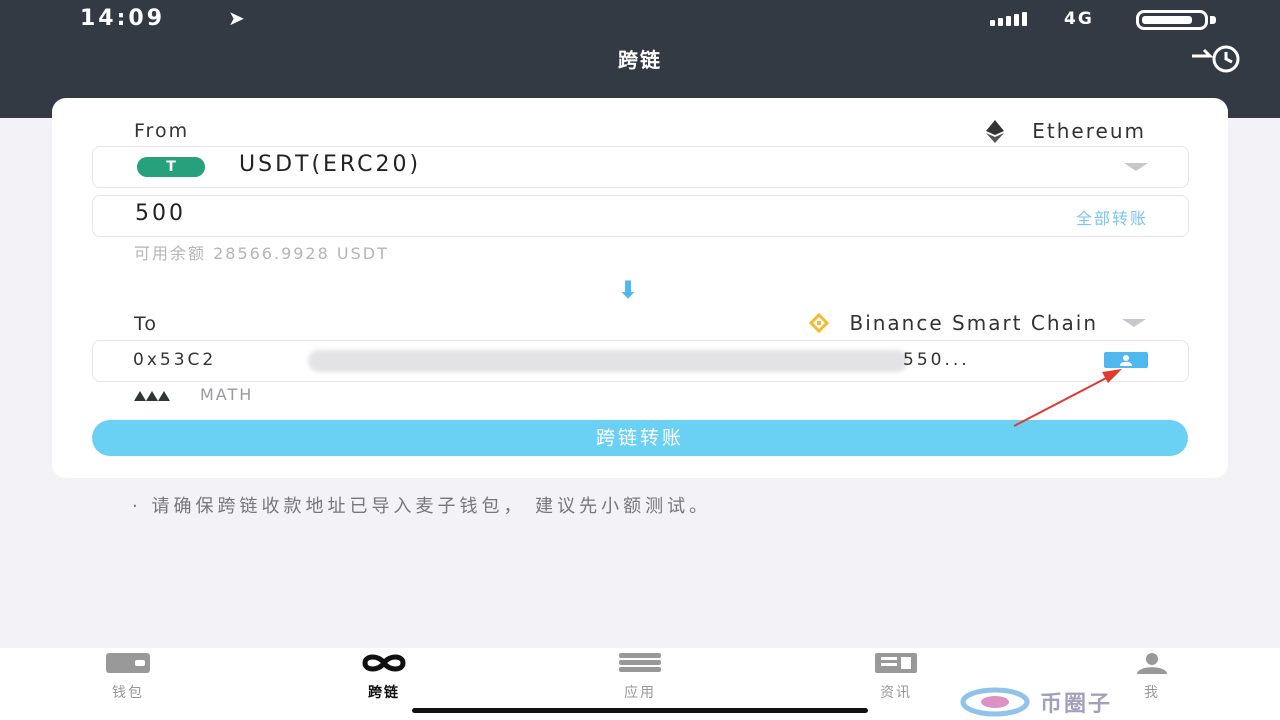 This screenshot has width=1280, height=720. Describe the element at coordinates (384, 693) in the screenshot. I see `tab-label: 跨链` at that location.